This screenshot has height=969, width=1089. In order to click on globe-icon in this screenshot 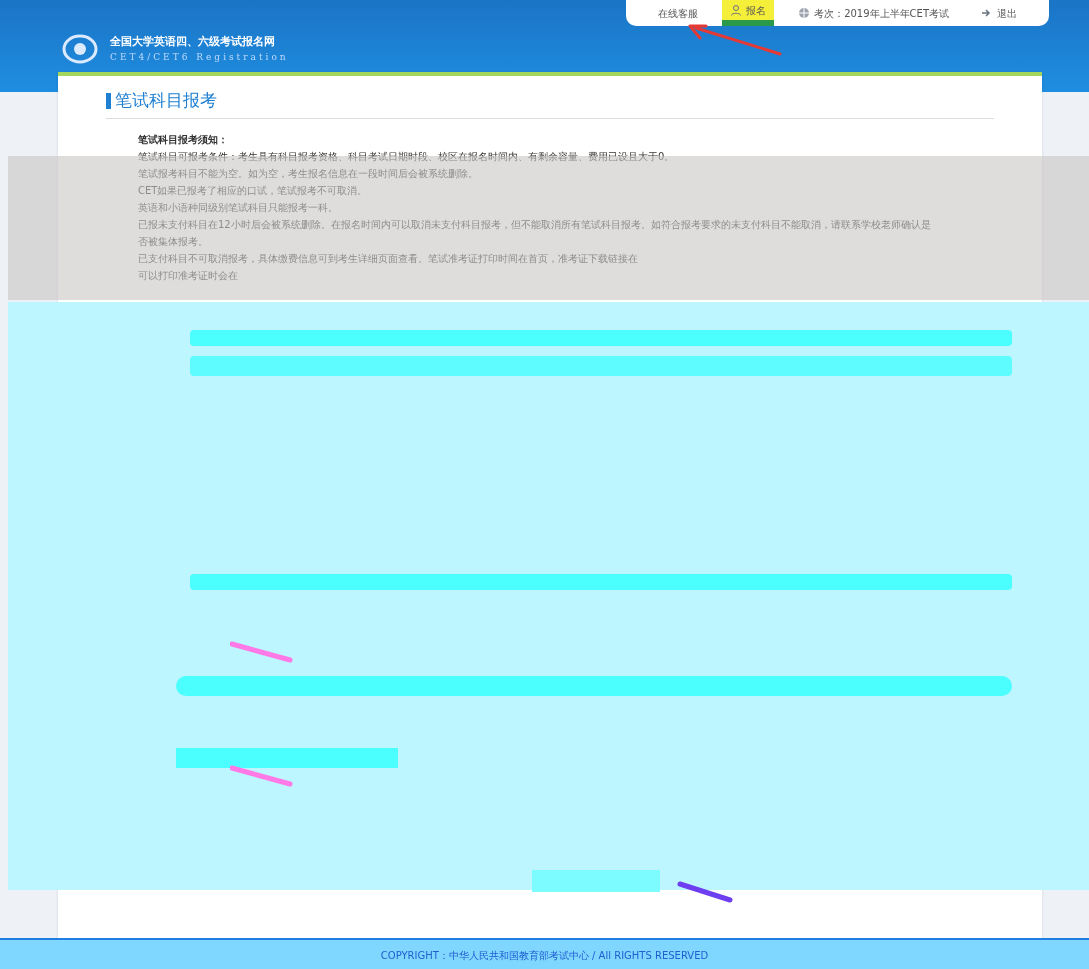, I will do `click(804, 13)`.